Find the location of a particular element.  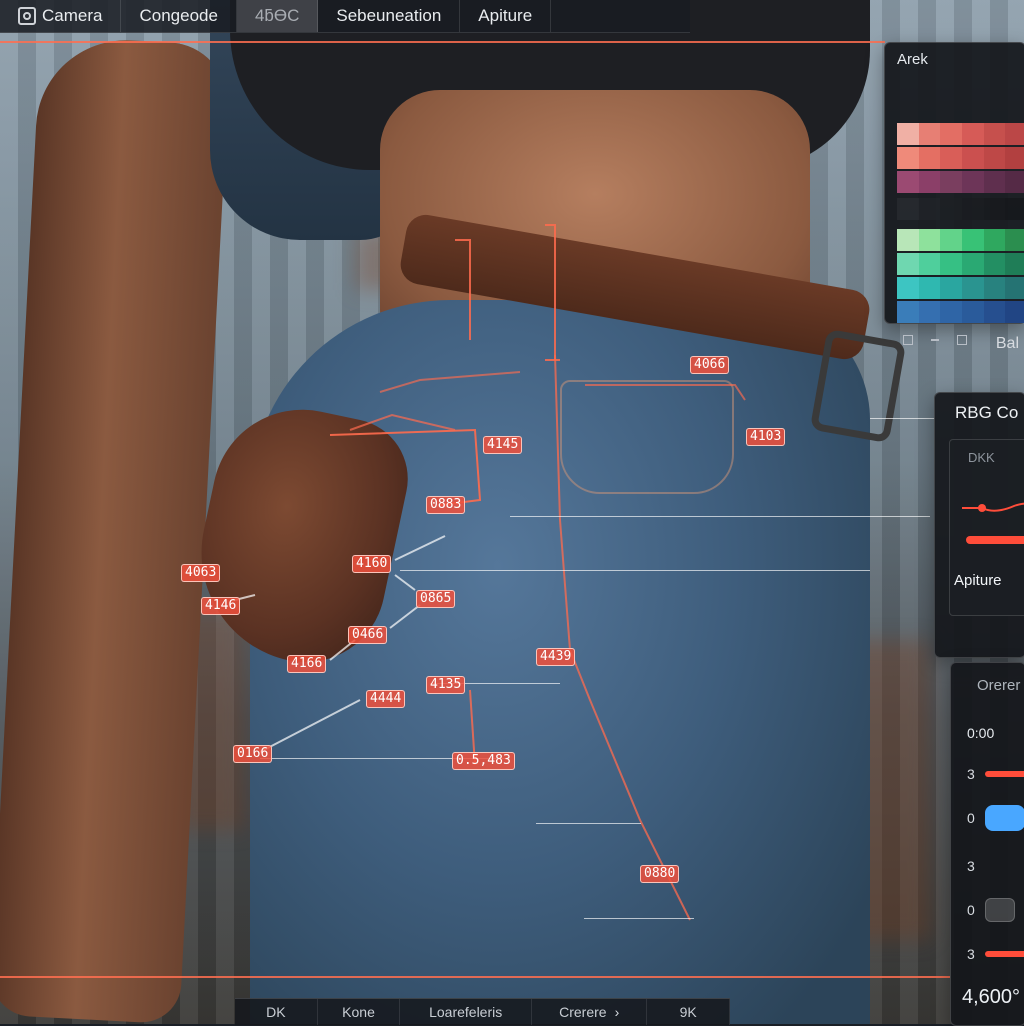

annotation-tag: 0865 is located at coordinates (436, 599).